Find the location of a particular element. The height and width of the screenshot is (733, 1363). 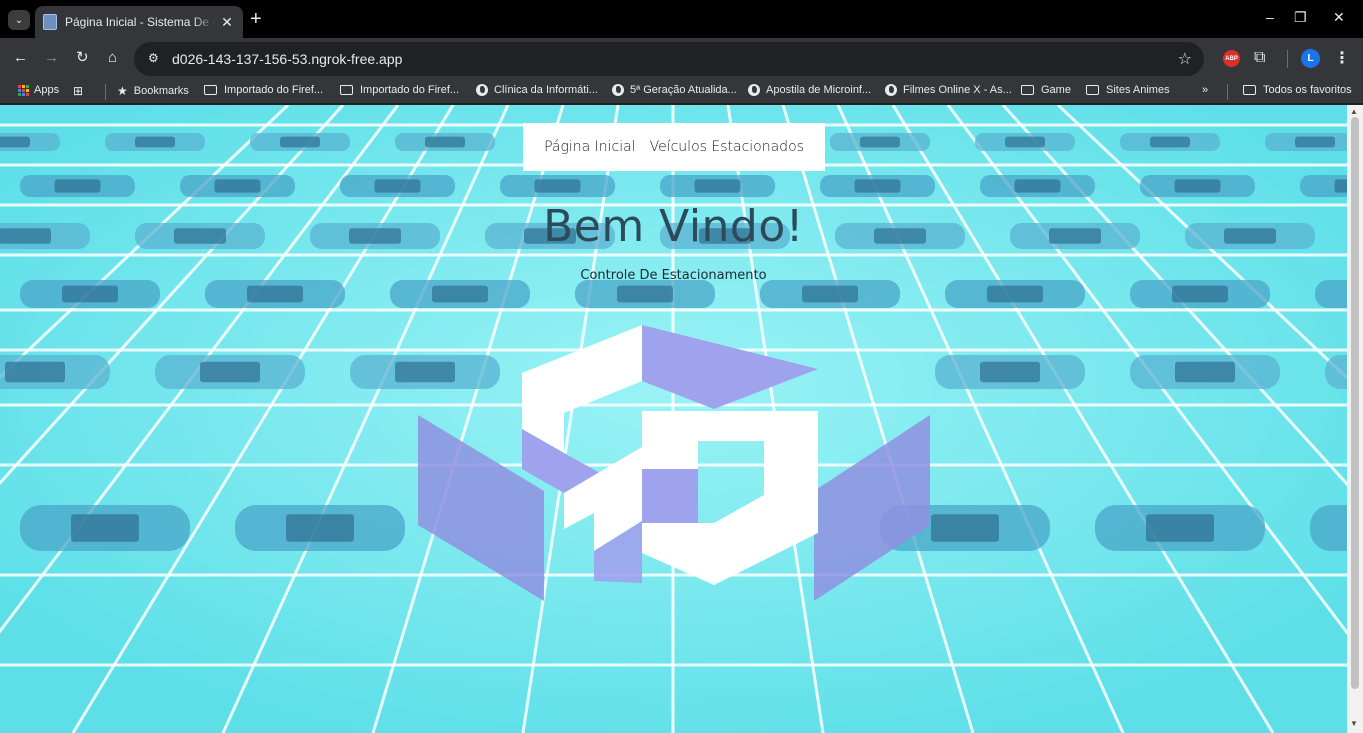

nav-link-parked-vehicles: Veículos Estacionados is located at coordinates (727, 147).